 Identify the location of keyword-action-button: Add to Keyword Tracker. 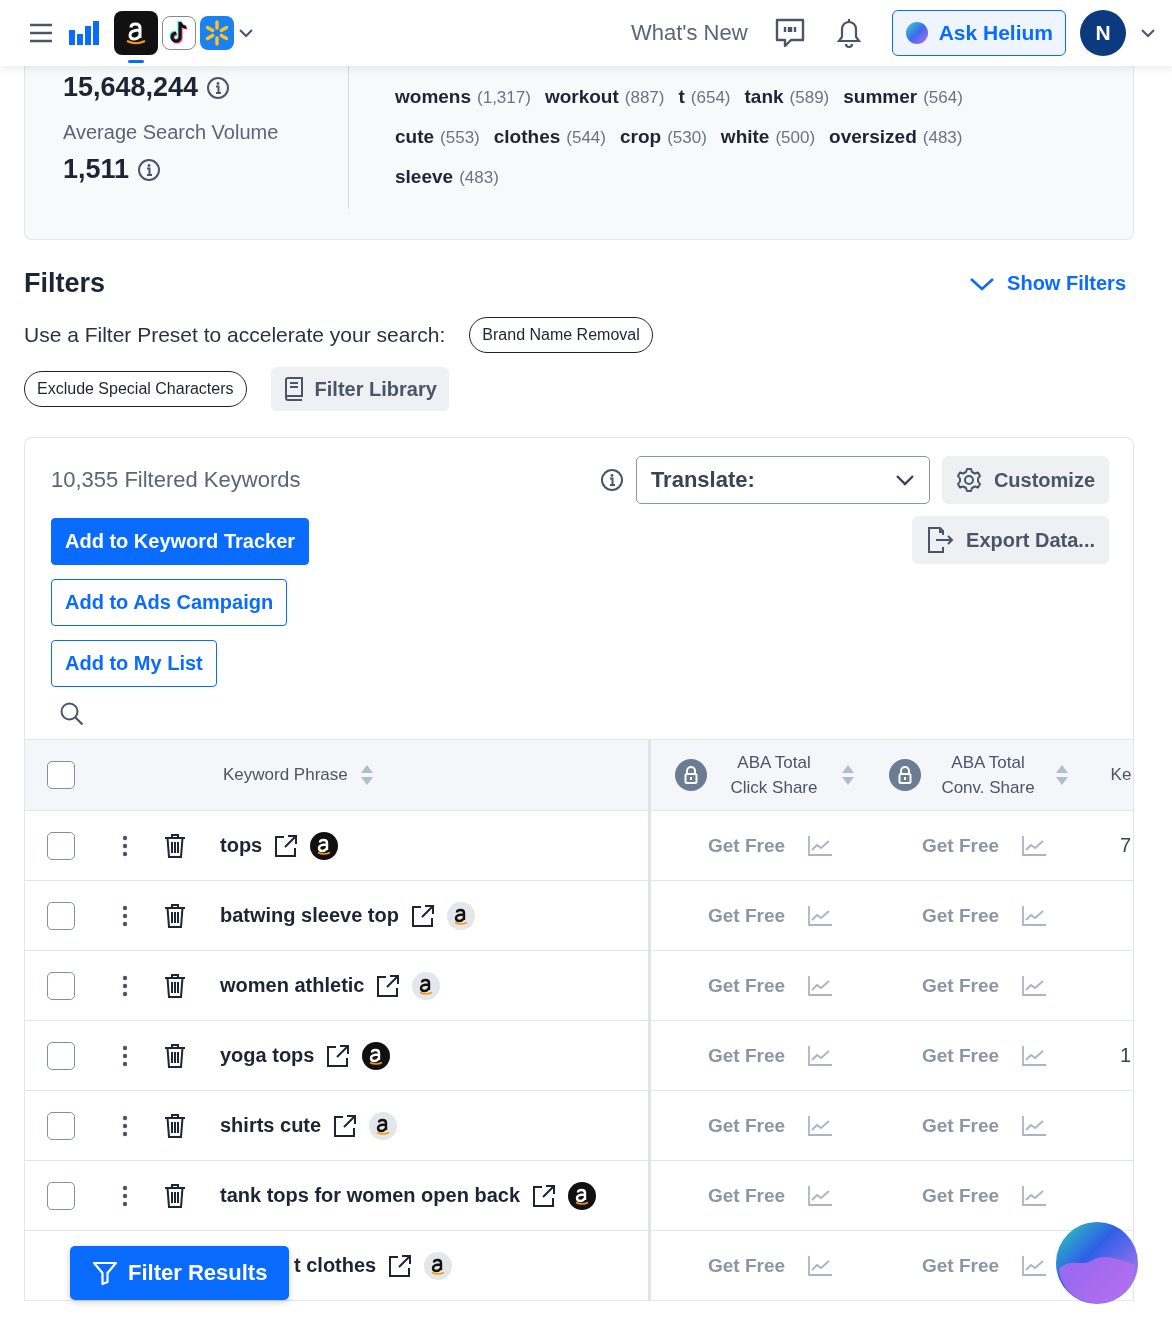
(180, 541).